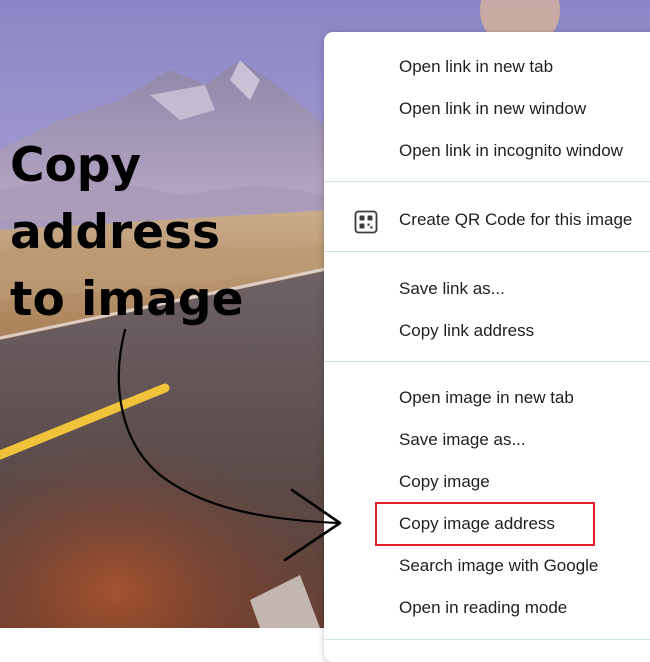 Image resolution: width=650 pixels, height=662 pixels. What do you see at coordinates (127, 299) in the screenshot?
I see `annotation-line: to image` at bounding box center [127, 299].